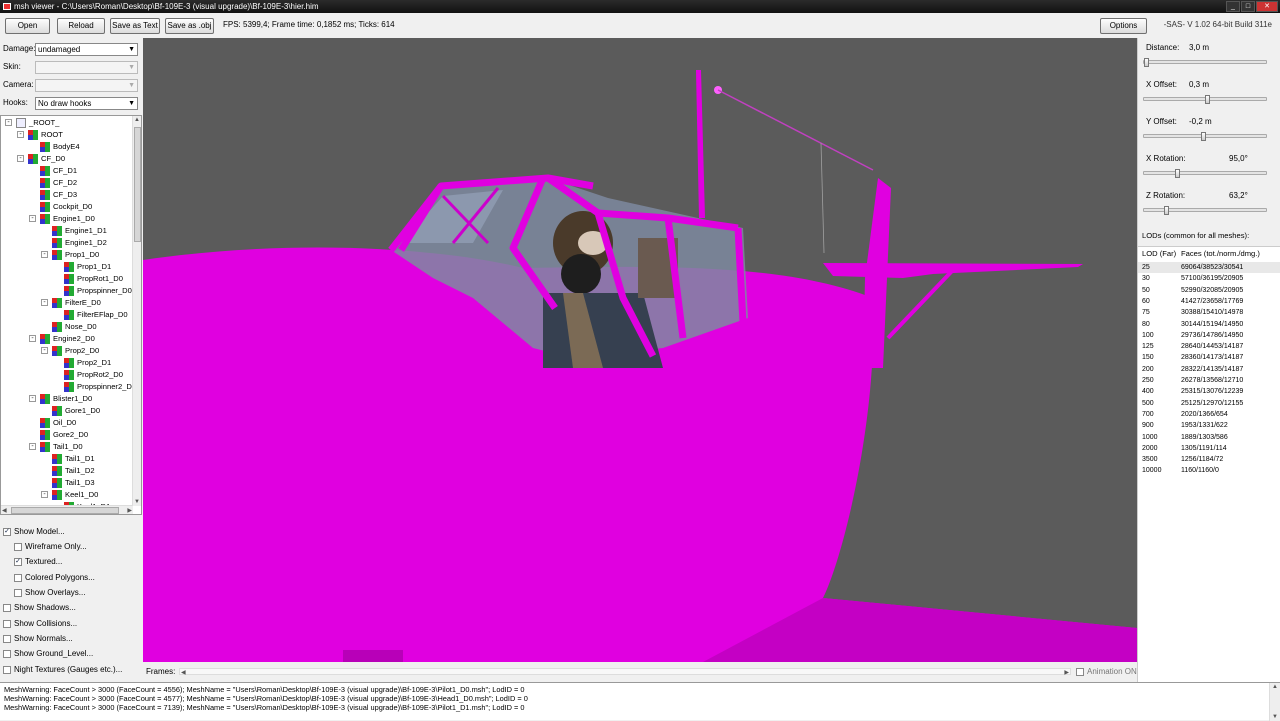 This screenshot has height=721, width=1280. What do you see at coordinates (131, 67) in the screenshot?
I see `chevron-down-icon: ▼` at bounding box center [131, 67].